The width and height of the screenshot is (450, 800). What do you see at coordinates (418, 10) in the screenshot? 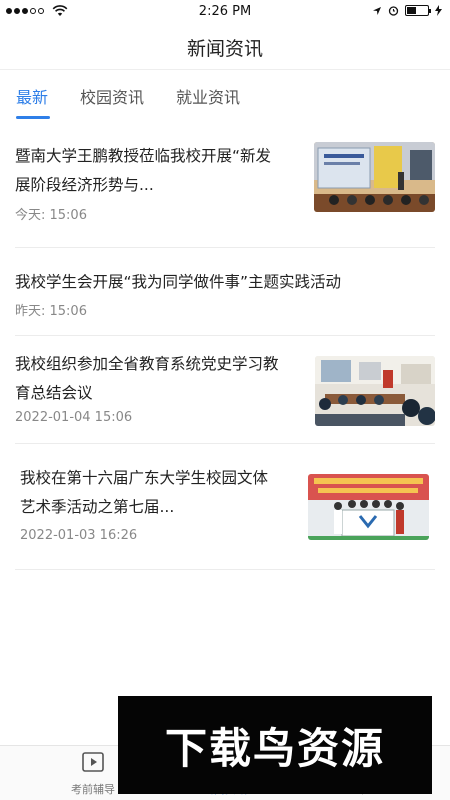
I see `battery-icon` at bounding box center [418, 10].